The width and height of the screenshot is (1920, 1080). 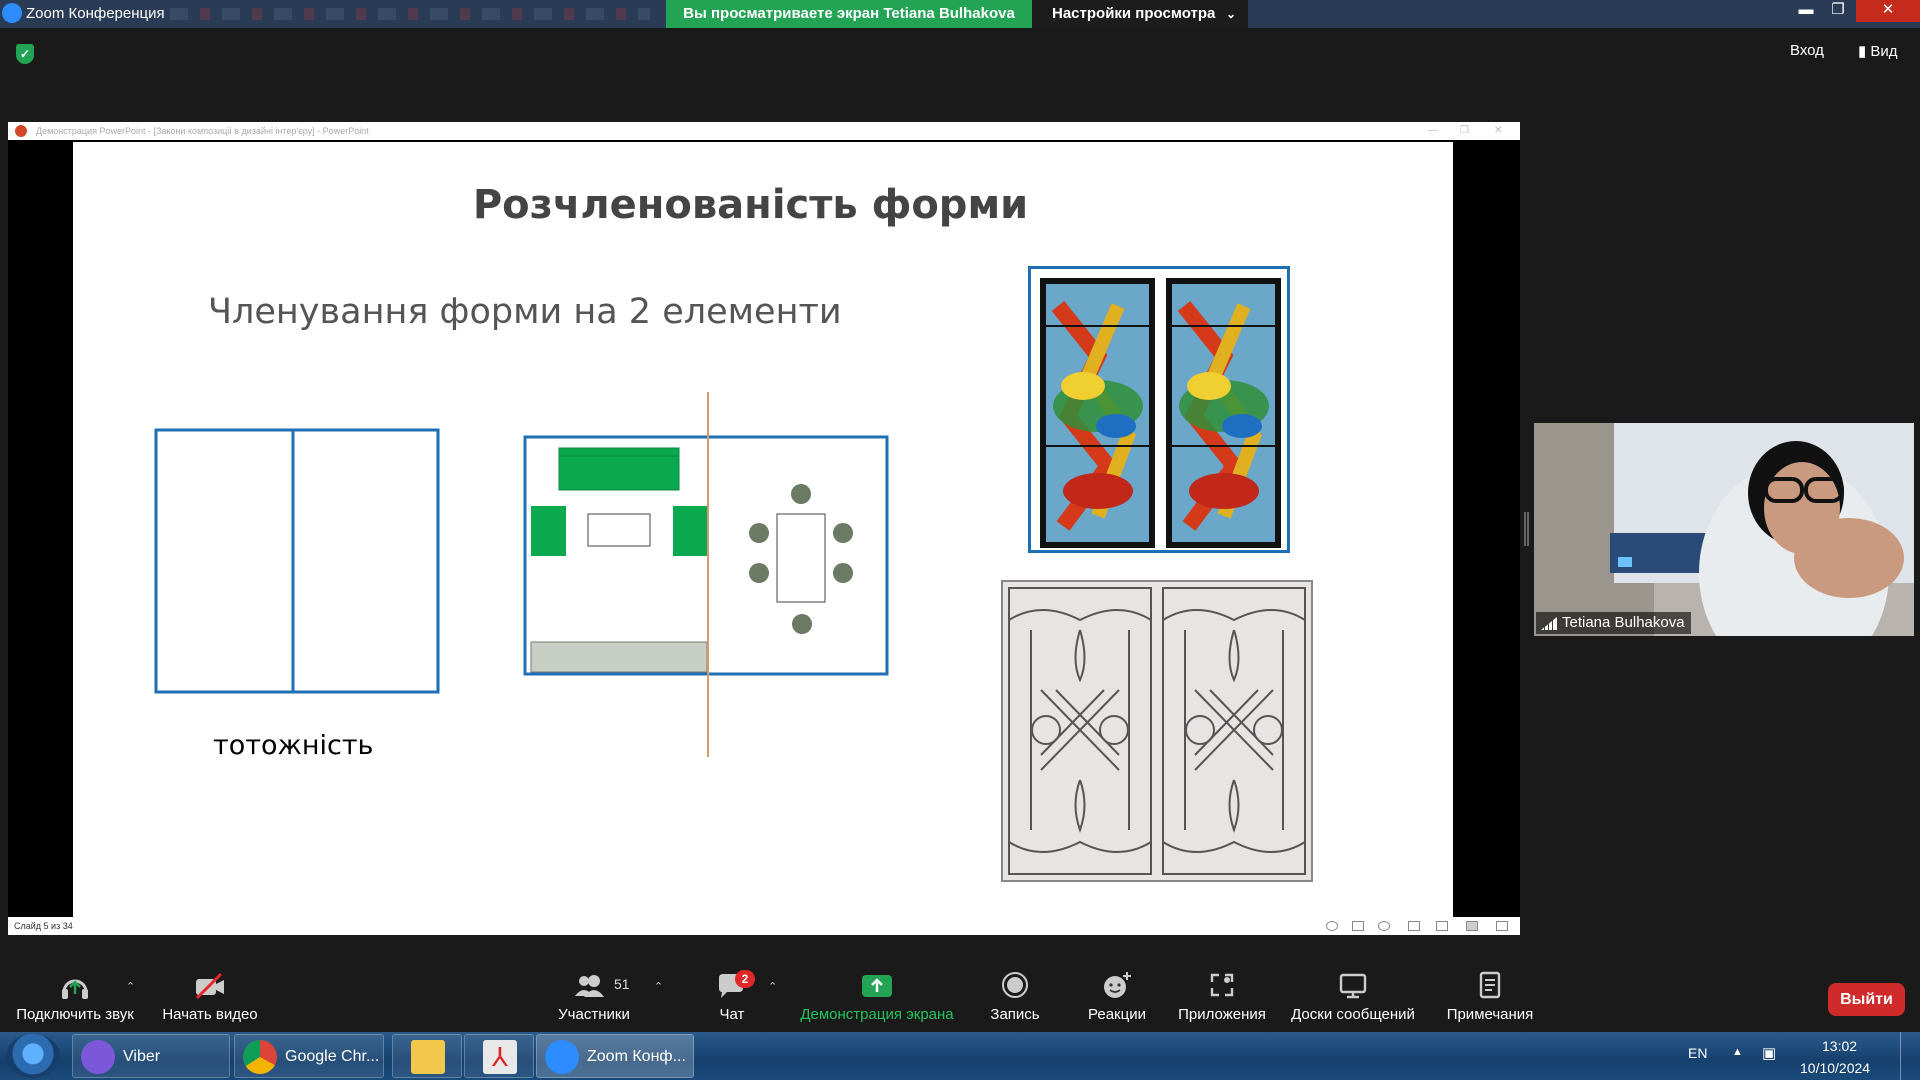 I want to click on room-plan-diagram, so click(x=706, y=574).